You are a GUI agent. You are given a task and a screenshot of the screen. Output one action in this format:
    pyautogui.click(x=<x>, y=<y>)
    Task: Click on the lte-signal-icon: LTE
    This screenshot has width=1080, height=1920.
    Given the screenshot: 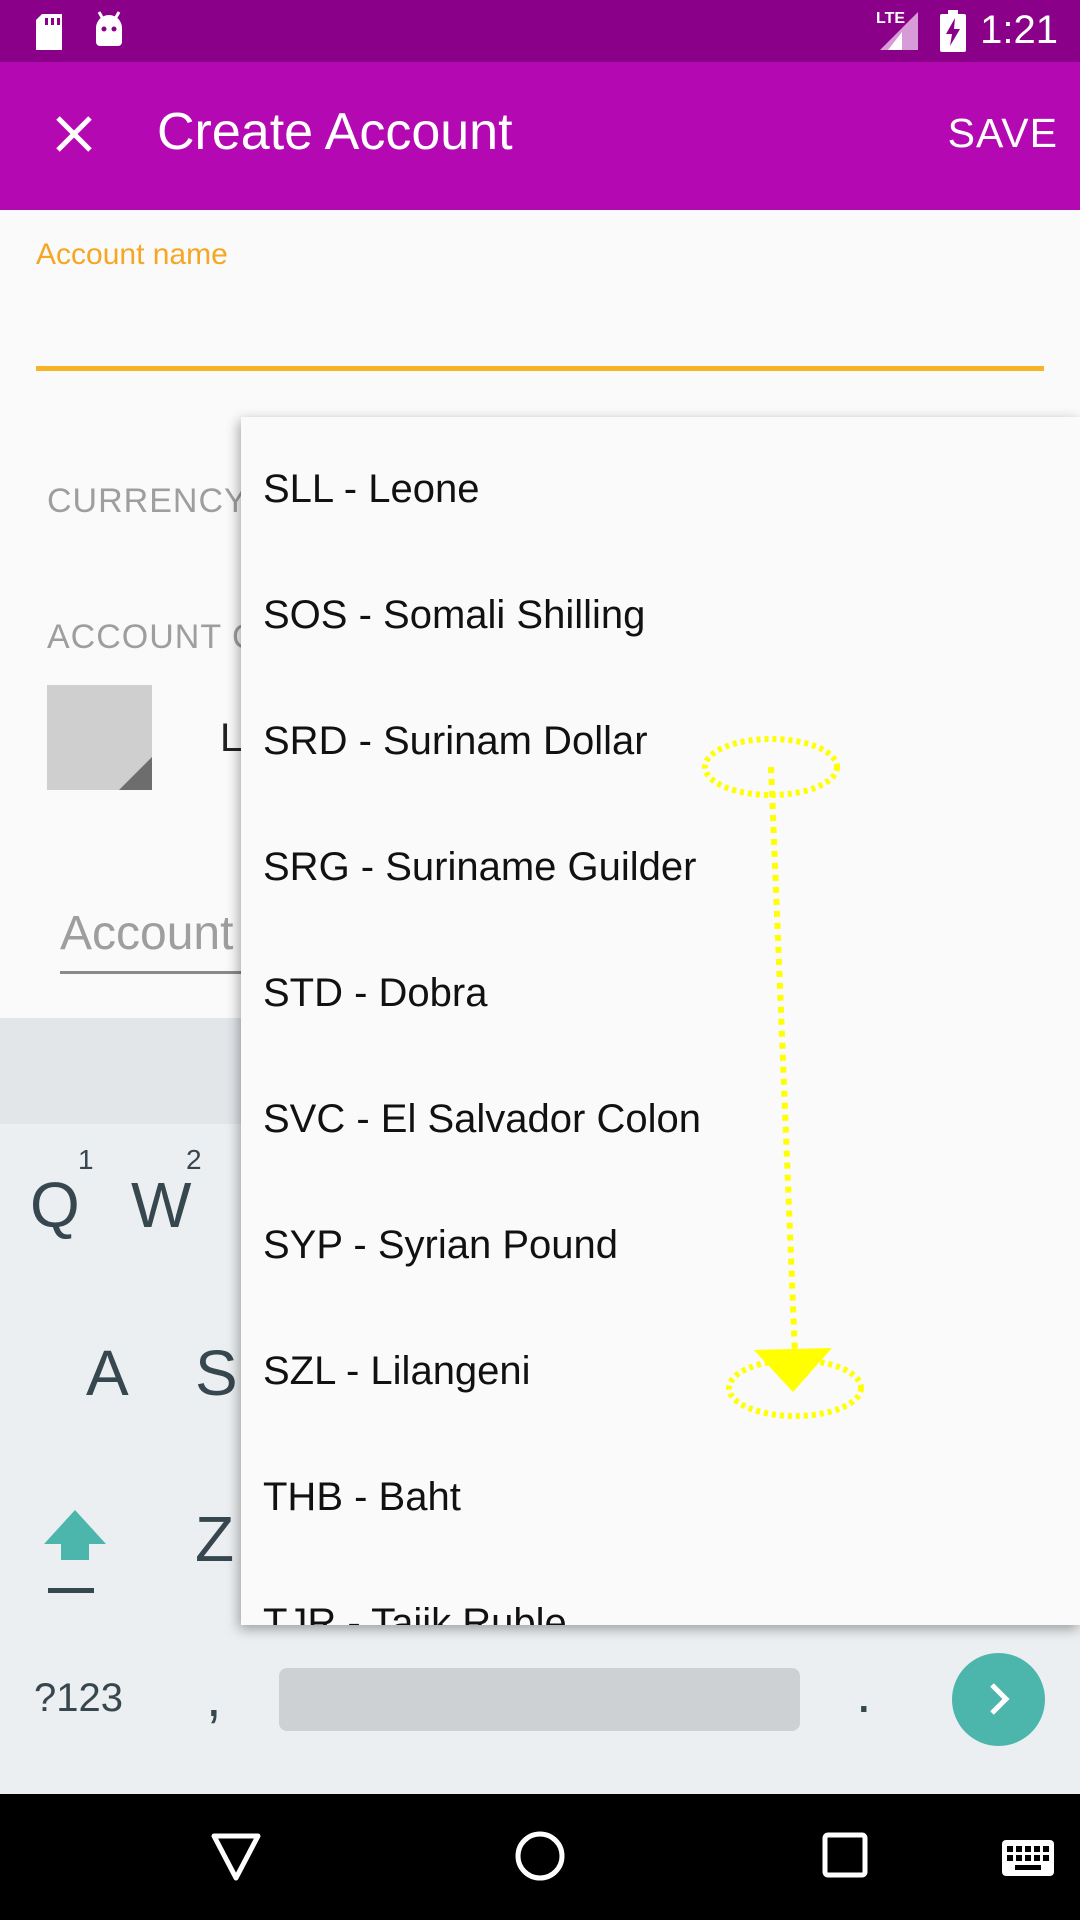 What is the action you would take?
    pyautogui.click(x=898, y=32)
    